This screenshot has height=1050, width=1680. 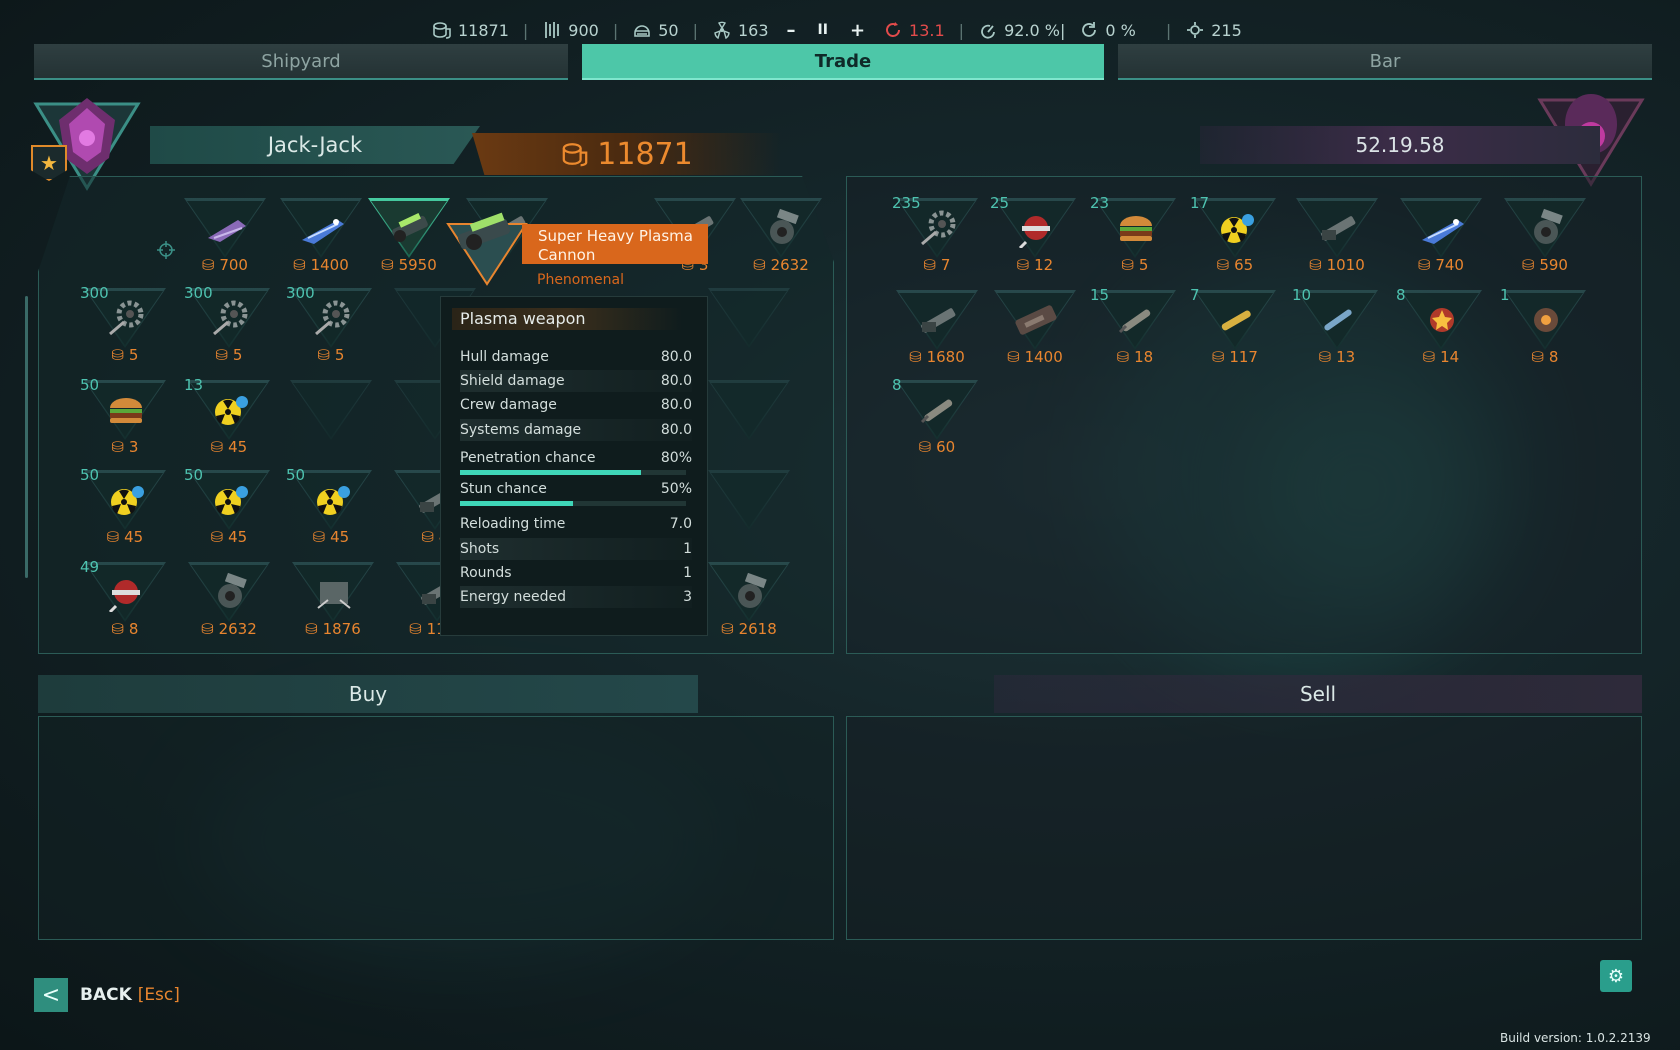 What do you see at coordinates (1302, 295) in the screenshot?
I see `item-quantity: 10` at bounding box center [1302, 295].